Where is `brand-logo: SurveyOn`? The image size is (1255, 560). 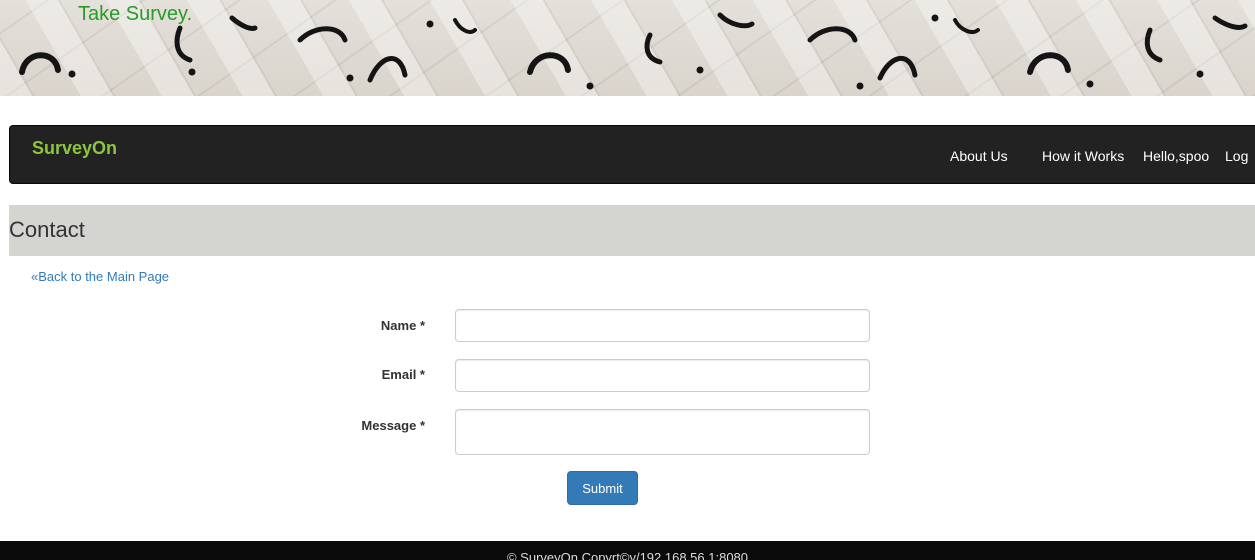 brand-logo: SurveyOn is located at coordinates (74, 148).